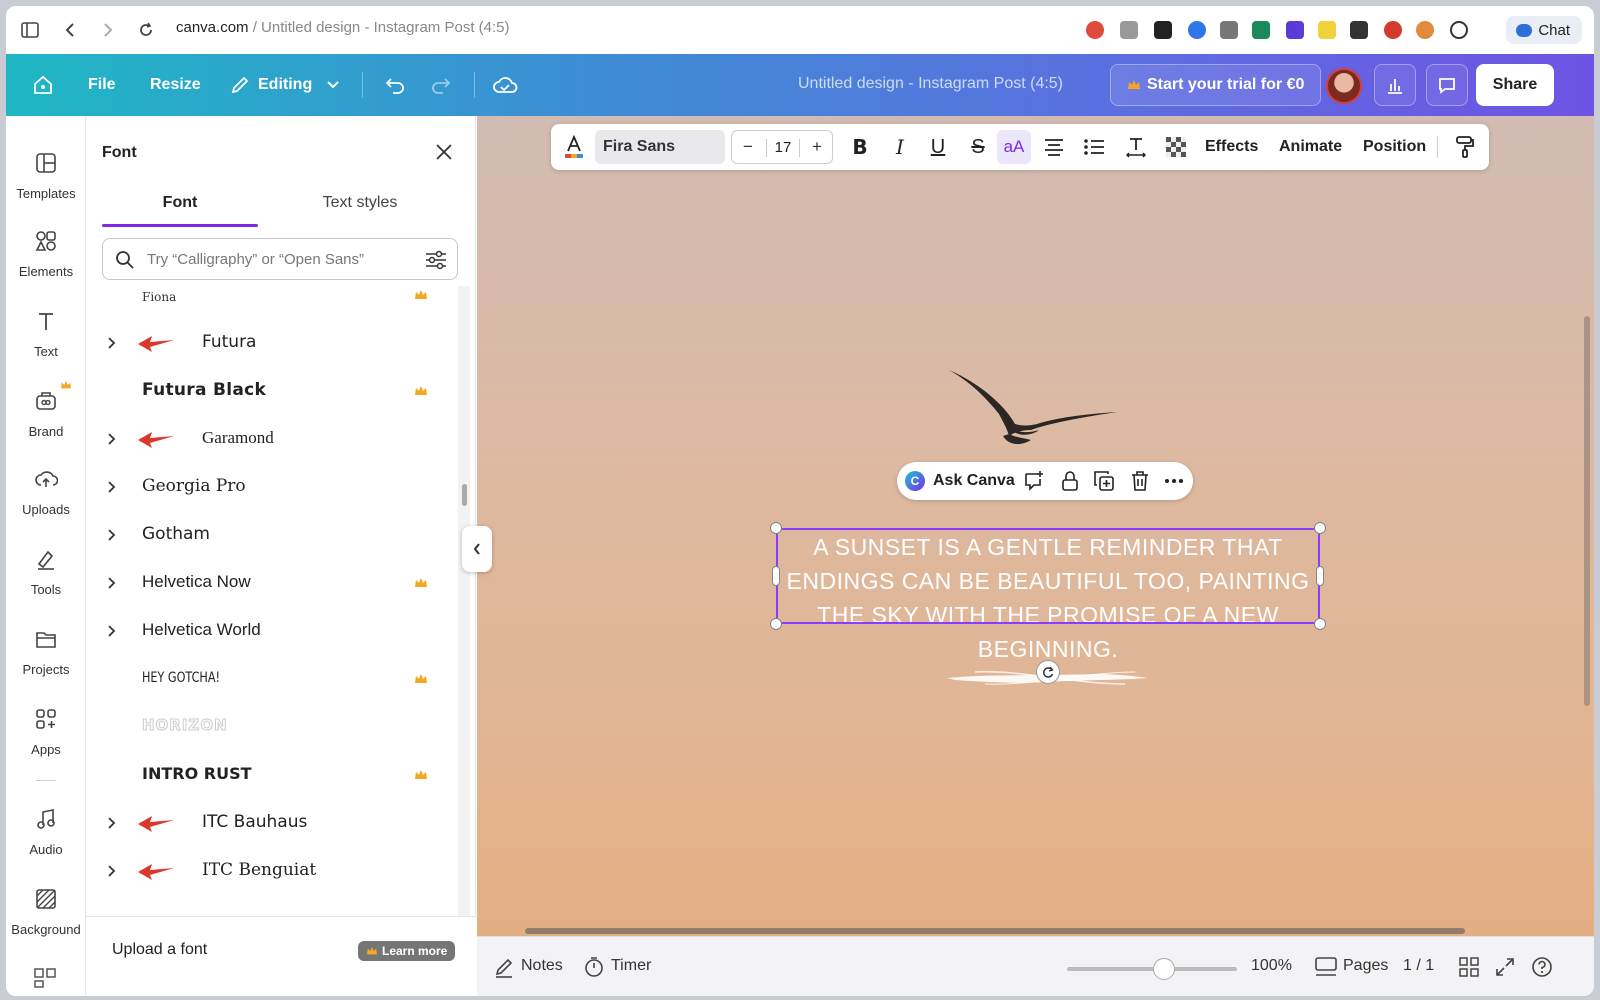  What do you see at coordinates (817, 147) in the screenshot?
I see `increase-size-button: +` at bounding box center [817, 147].